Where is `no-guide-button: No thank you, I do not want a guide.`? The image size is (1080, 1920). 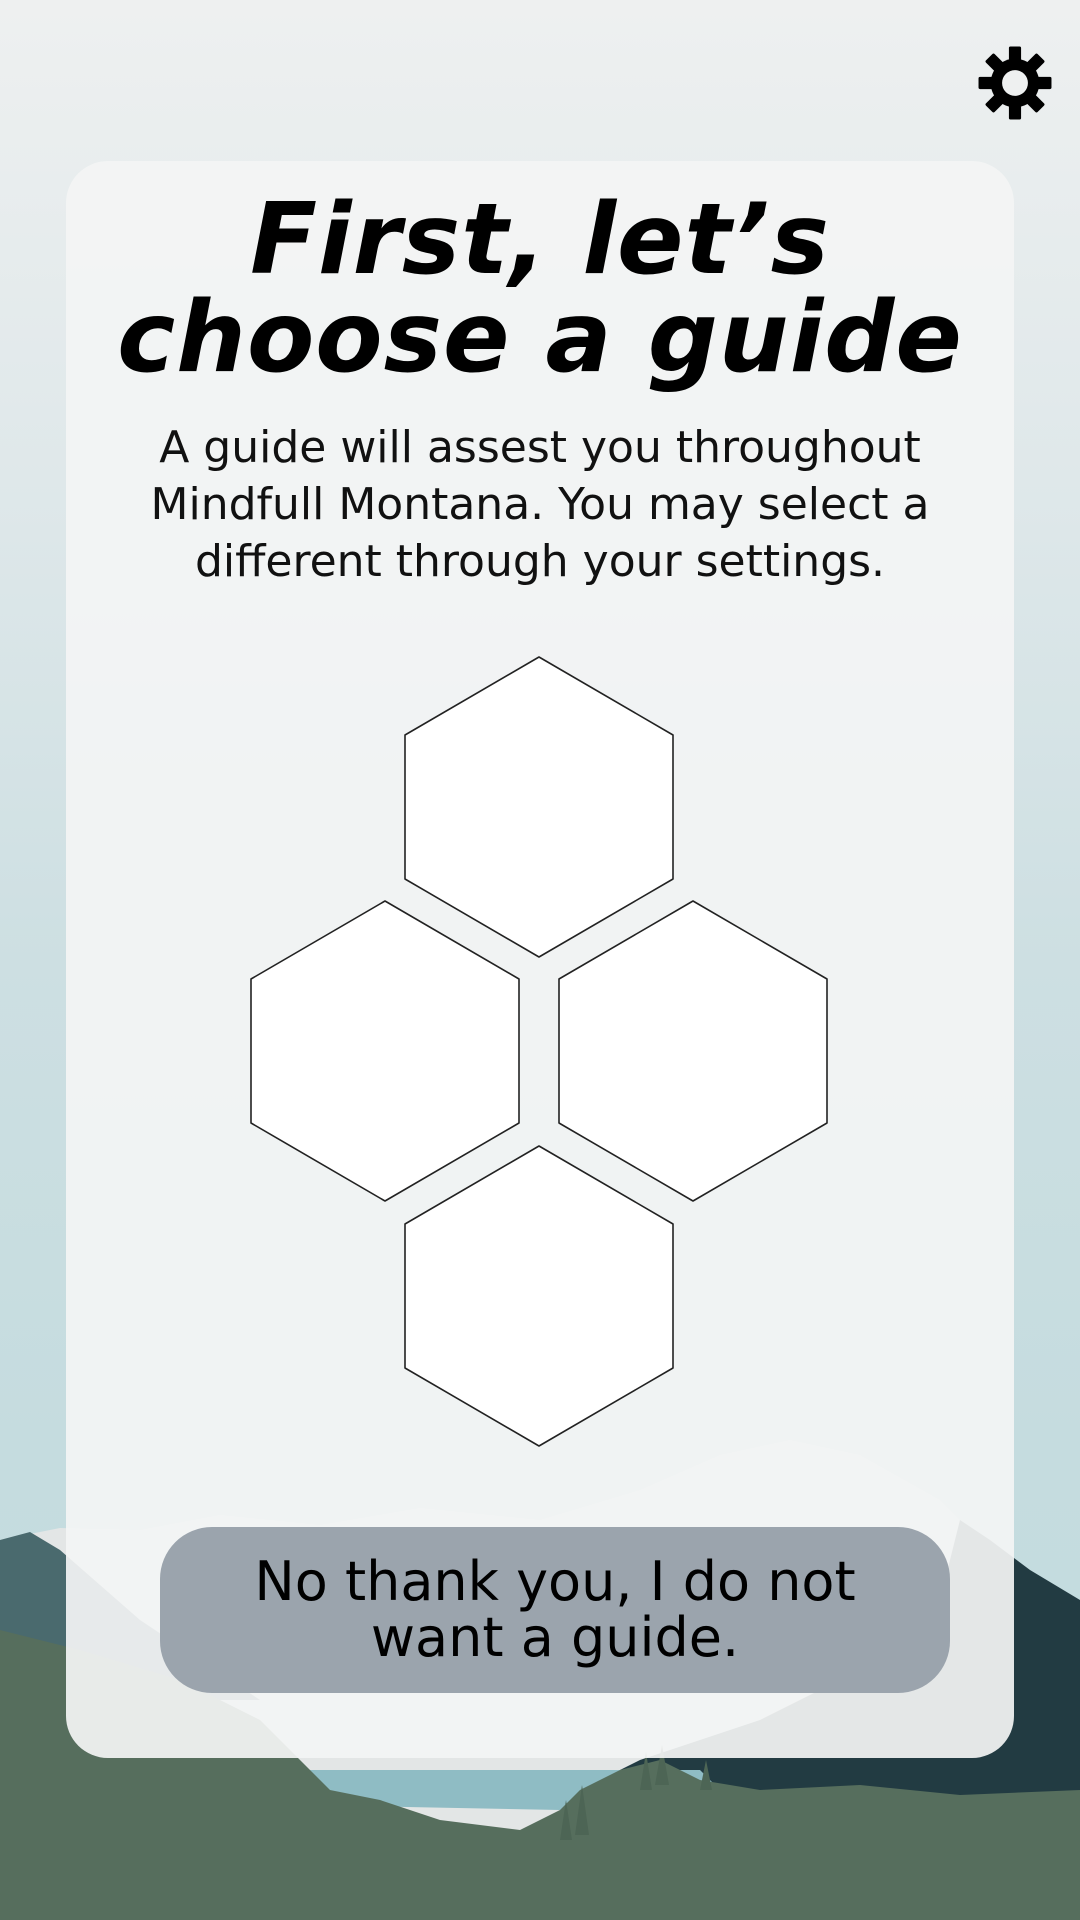 no-guide-button: No thank you, I do not want a guide. is located at coordinates (555, 1610).